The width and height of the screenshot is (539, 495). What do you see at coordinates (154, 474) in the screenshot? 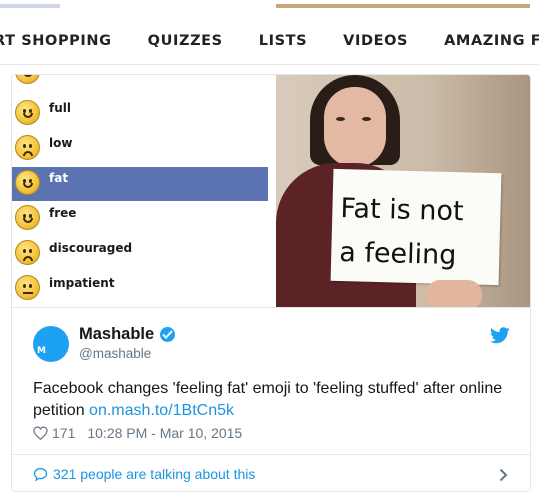
I see `talking-count-label: 321 people are talking about this` at bounding box center [154, 474].